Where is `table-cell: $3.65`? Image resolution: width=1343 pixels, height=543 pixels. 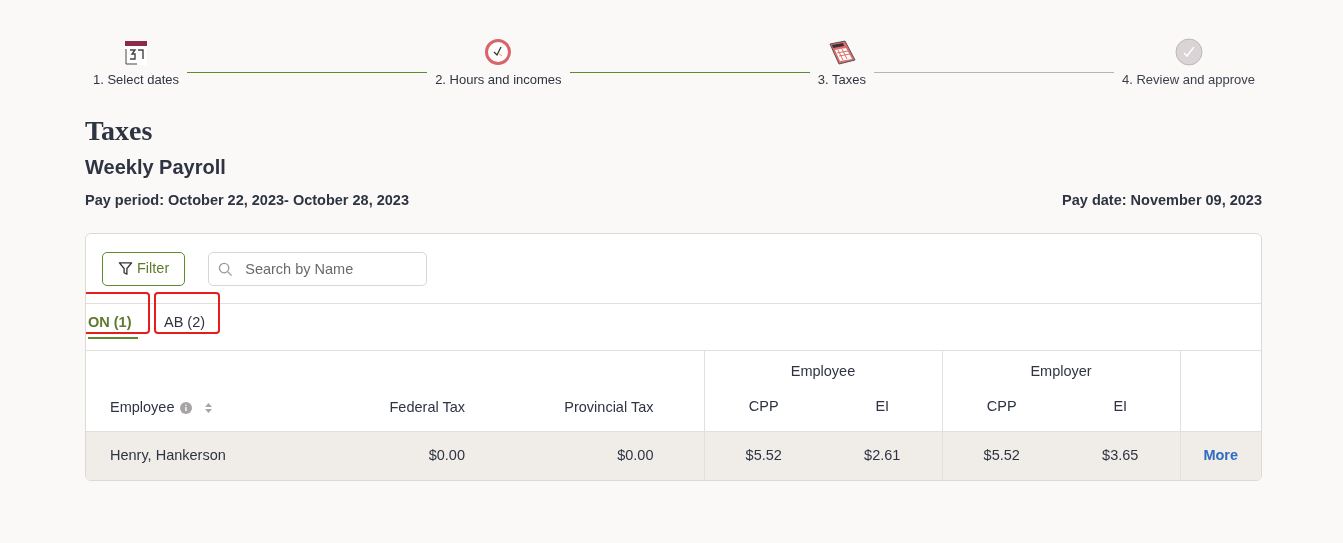
table-cell: $3.65 is located at coordinates (1120, 456).